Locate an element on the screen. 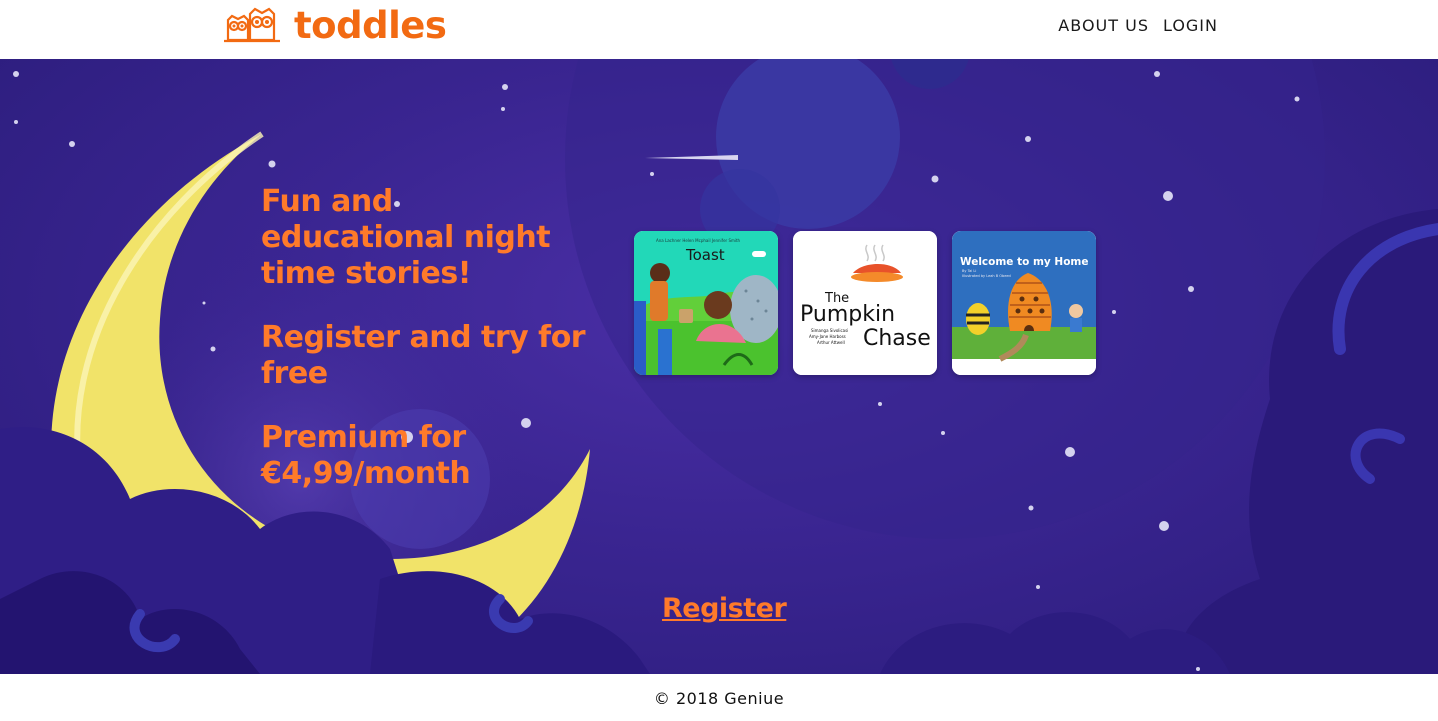 The width and height of the screenshot is (1438, 721). brand-name: toddles is located at coordinates (370, 25).